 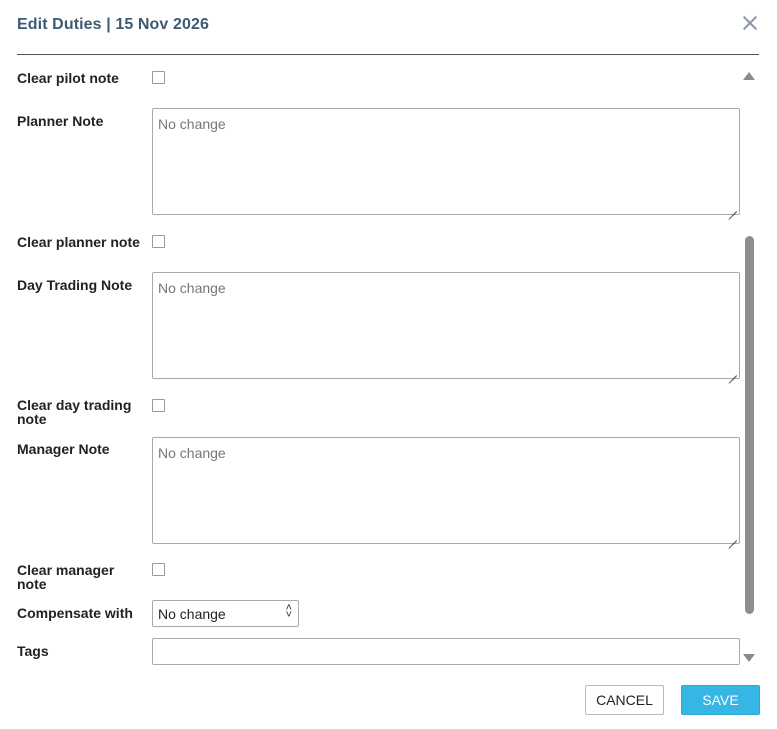 What do you see at coordinates (192, 124) in the screenshot?
I see `planner-note-placeholder: No change` at bounding box center [192, 124].